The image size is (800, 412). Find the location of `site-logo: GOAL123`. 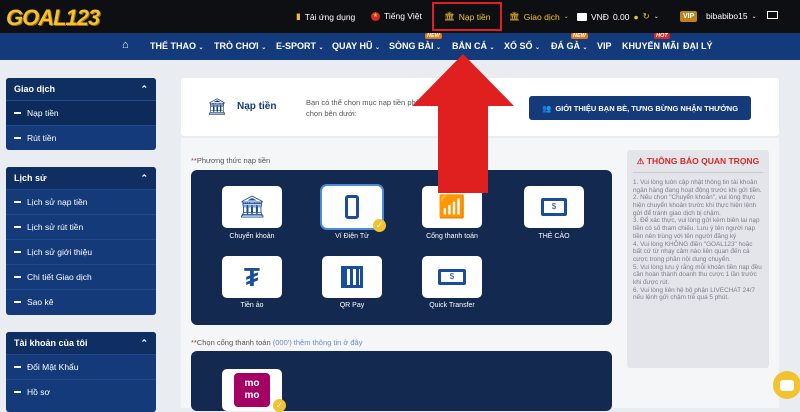

site-logo: GOAL123 is located at coordinates (53, 18).